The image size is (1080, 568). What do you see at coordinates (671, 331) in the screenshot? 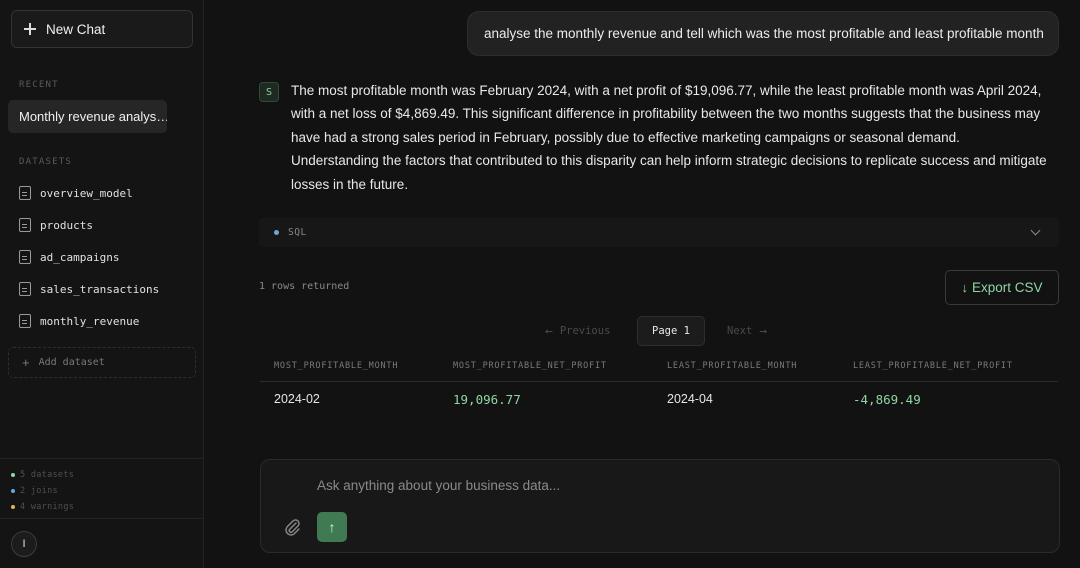
I see `current-page: Page 1` at bounding box center [671, 331].